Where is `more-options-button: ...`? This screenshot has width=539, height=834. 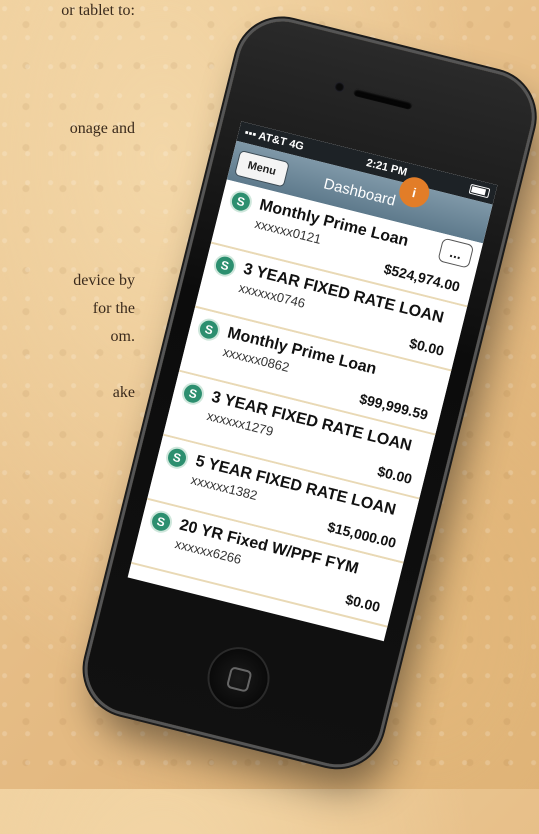
more-options-button: ... is located at coordinates (456, 253).